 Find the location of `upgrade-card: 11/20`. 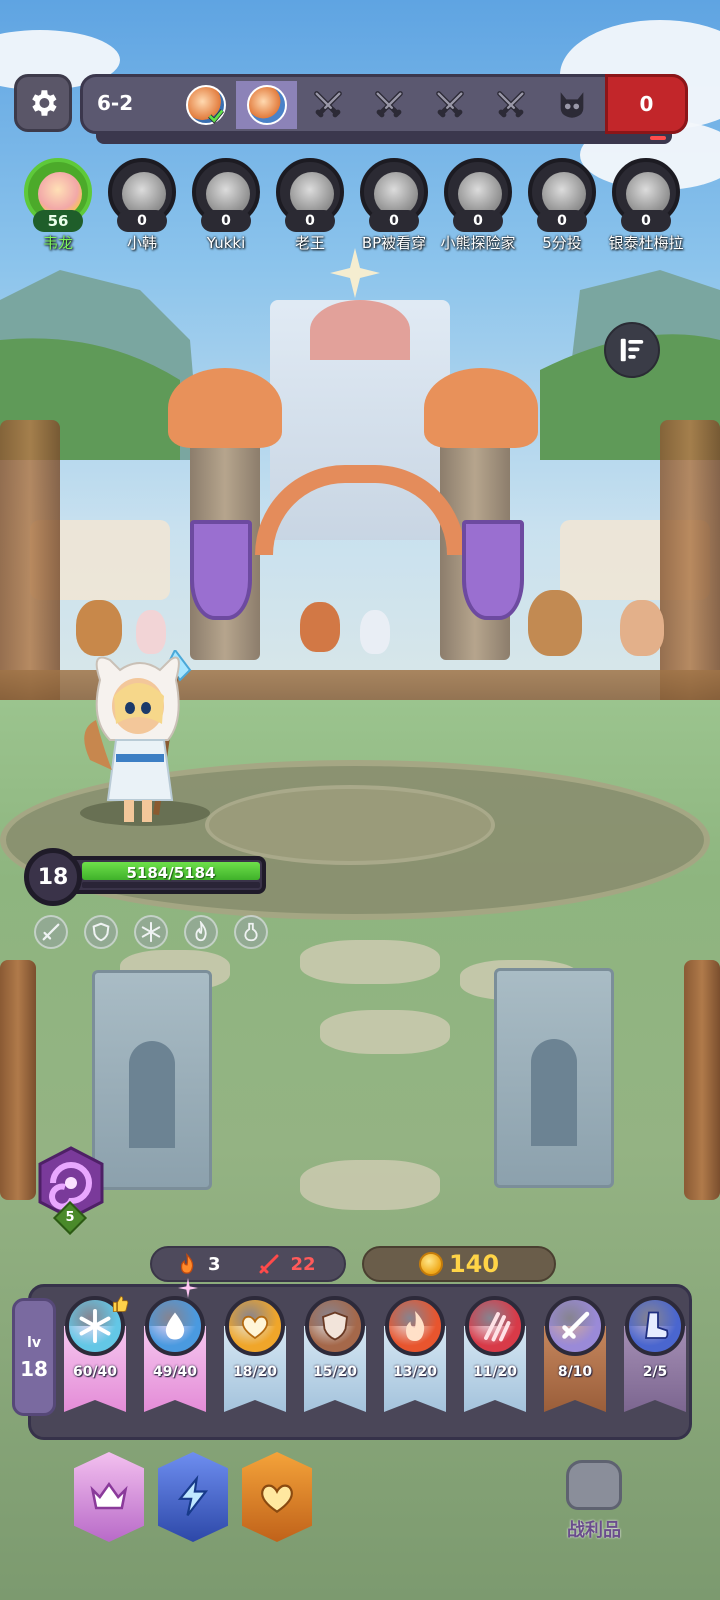

upgrade-card: 11/20 is located at coordinates (495, 1356).